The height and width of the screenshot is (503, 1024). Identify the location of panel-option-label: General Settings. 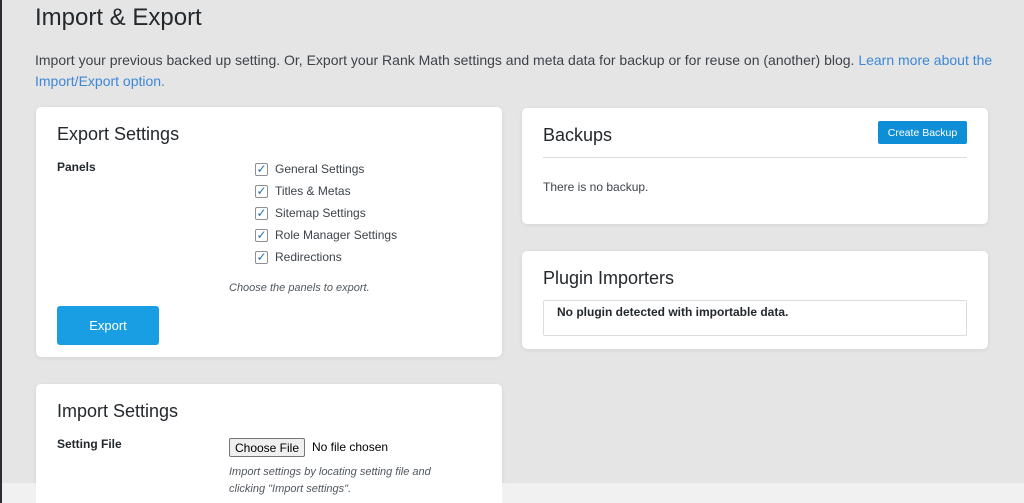
(320, 169).